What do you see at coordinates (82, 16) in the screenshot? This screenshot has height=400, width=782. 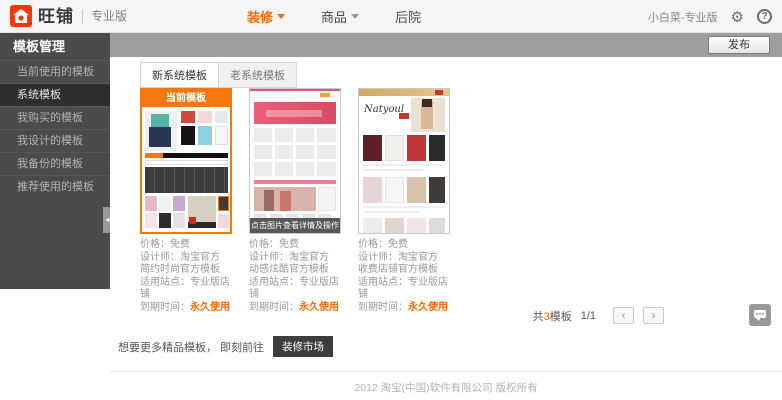 I see `topbar-divider` at bounding box center [82, 16].